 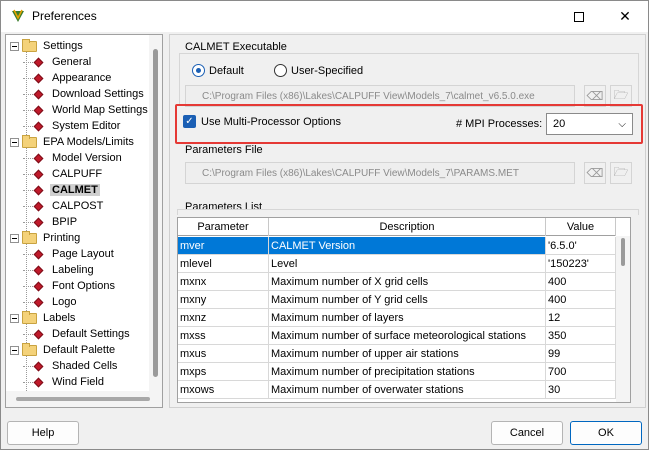 What do you see at coordinates (82, 78) in the screenshot?
I see `tree-item-label: Appearance` at bounding box center [82, 78].